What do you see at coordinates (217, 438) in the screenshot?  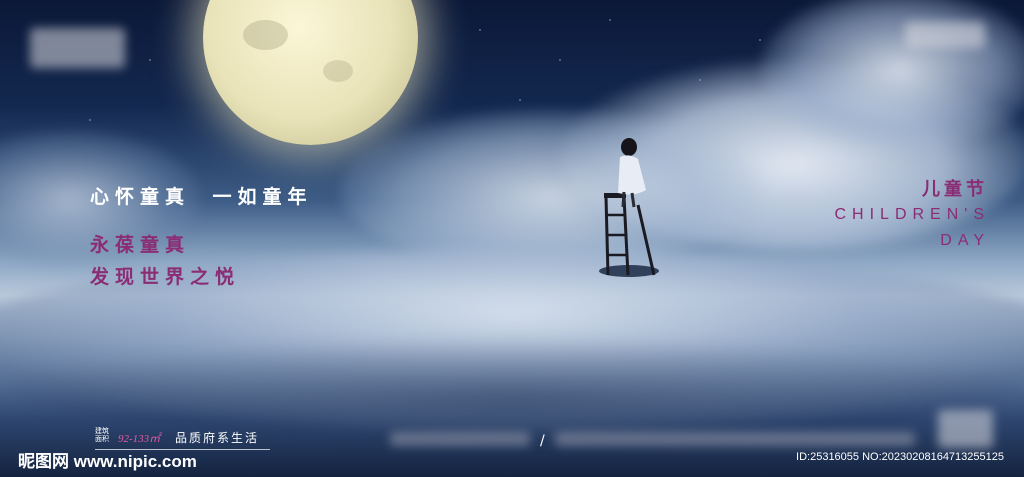 I see `footer-slogan: 品质府系生活` at bounding box center [217, 438].